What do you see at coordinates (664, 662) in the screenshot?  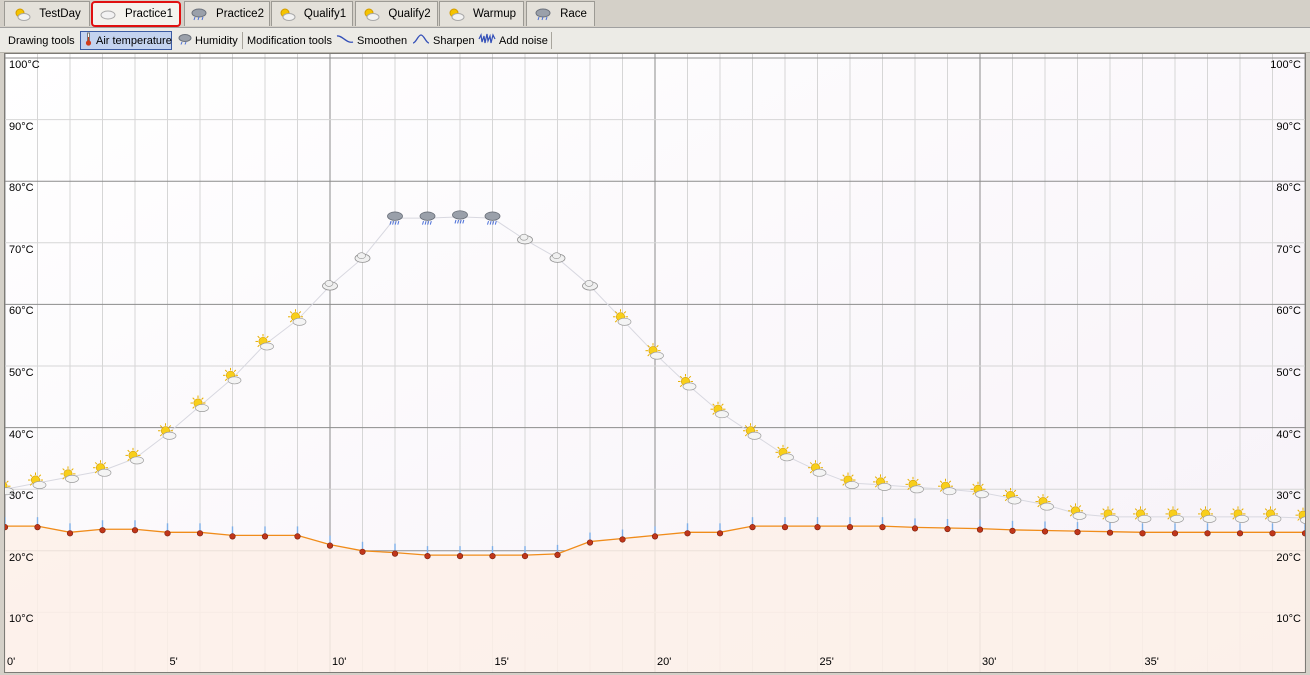 I see `x-tick-label: 20'` at bounding box center [664, 662].